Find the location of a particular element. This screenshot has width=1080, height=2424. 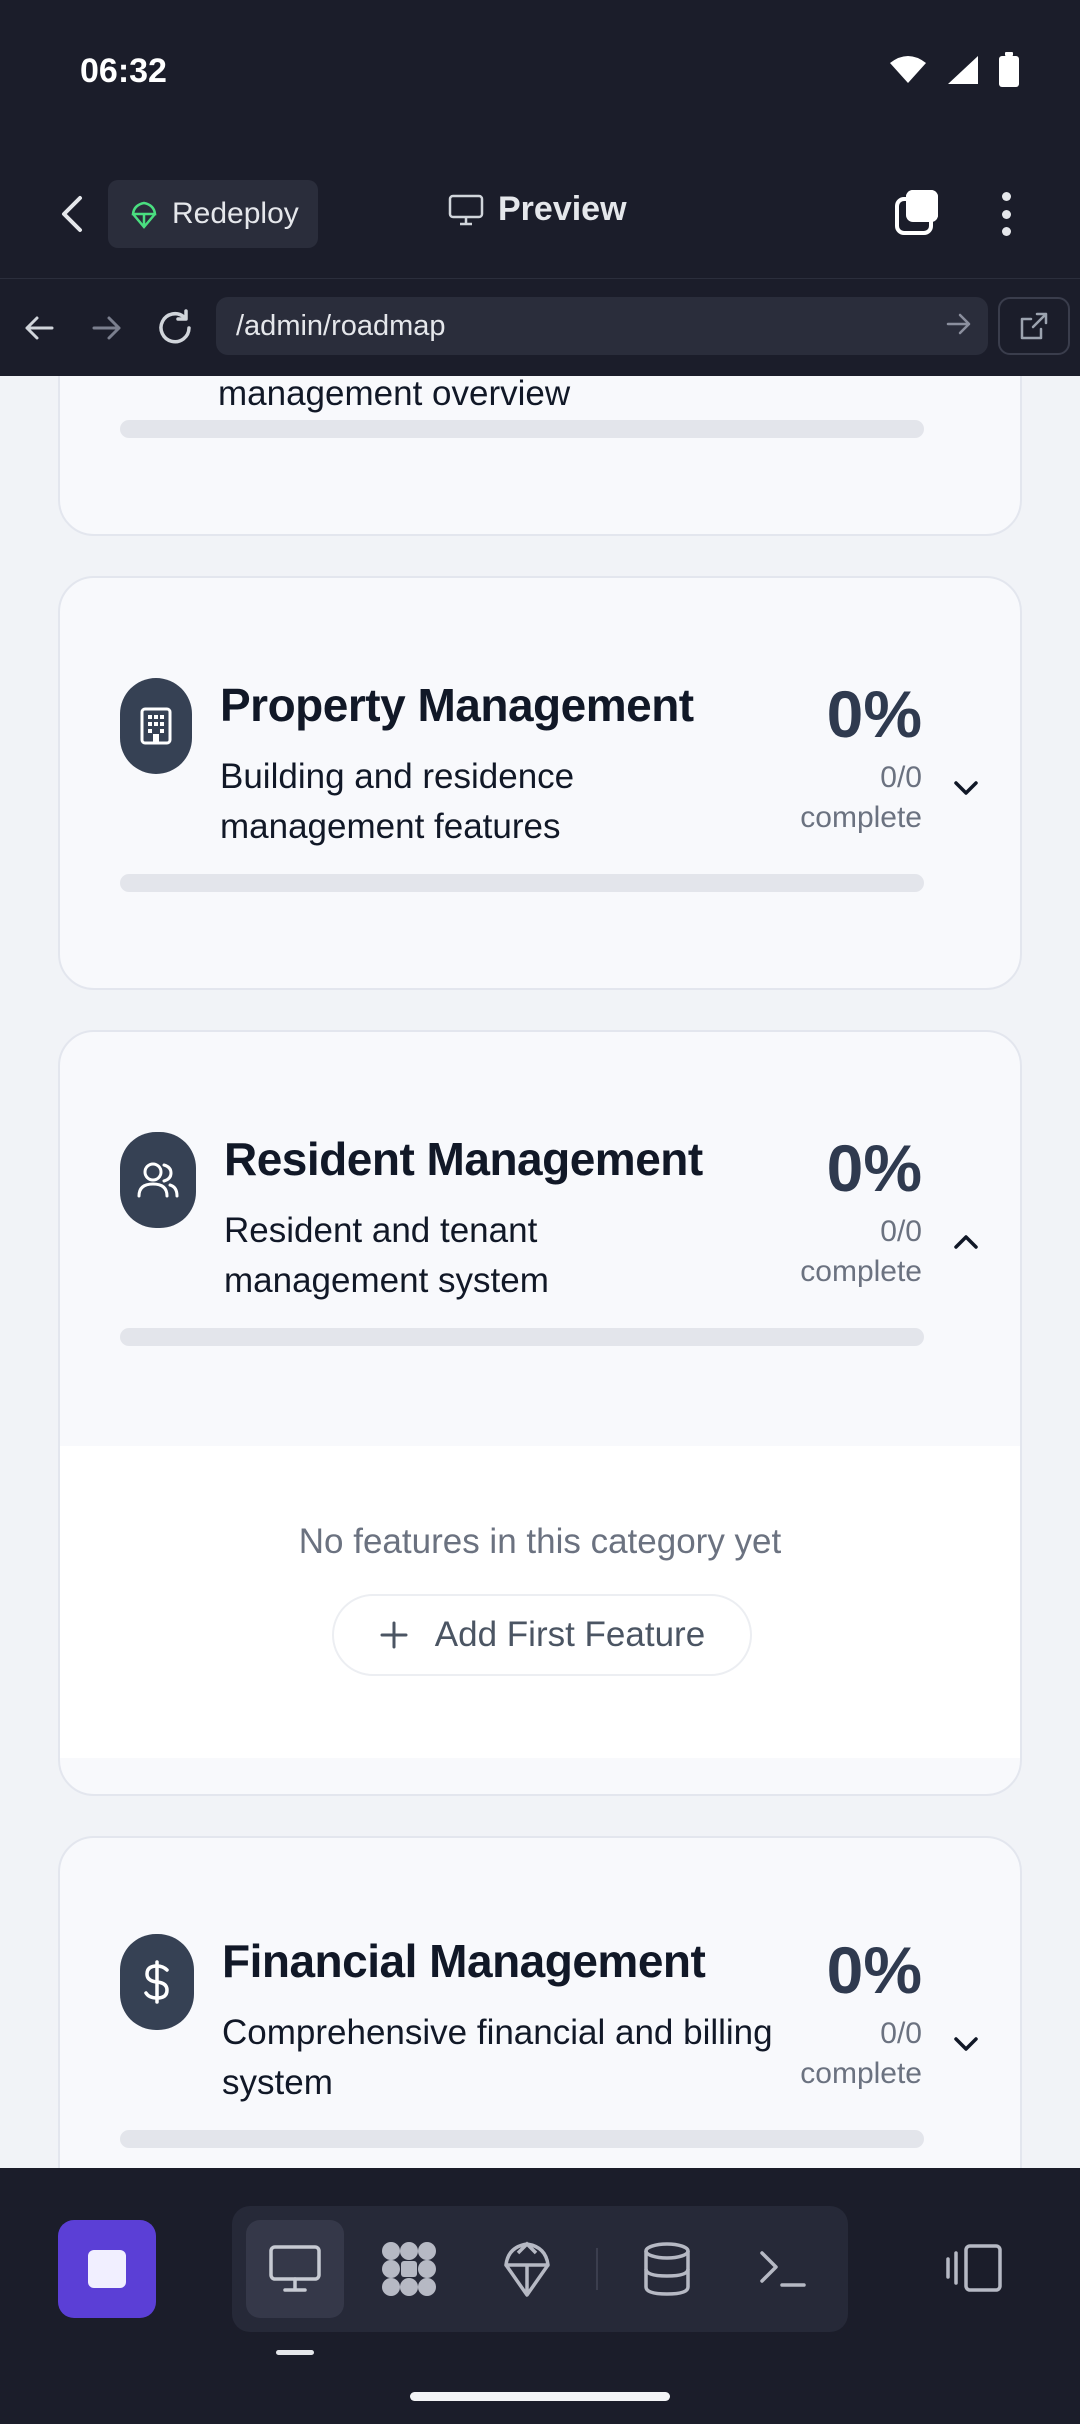

open-external-button is located at coordinates (1034, 326).